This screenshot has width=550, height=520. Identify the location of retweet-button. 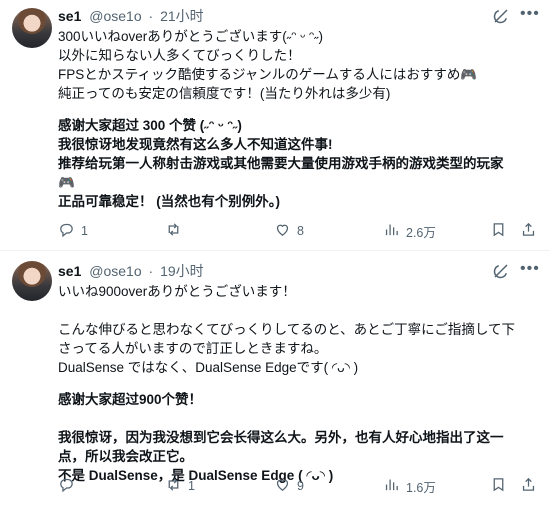
(176, 231).